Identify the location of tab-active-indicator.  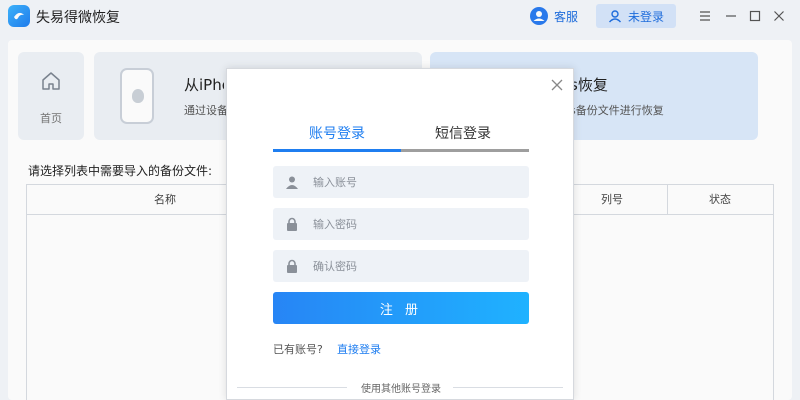
(337, 150).